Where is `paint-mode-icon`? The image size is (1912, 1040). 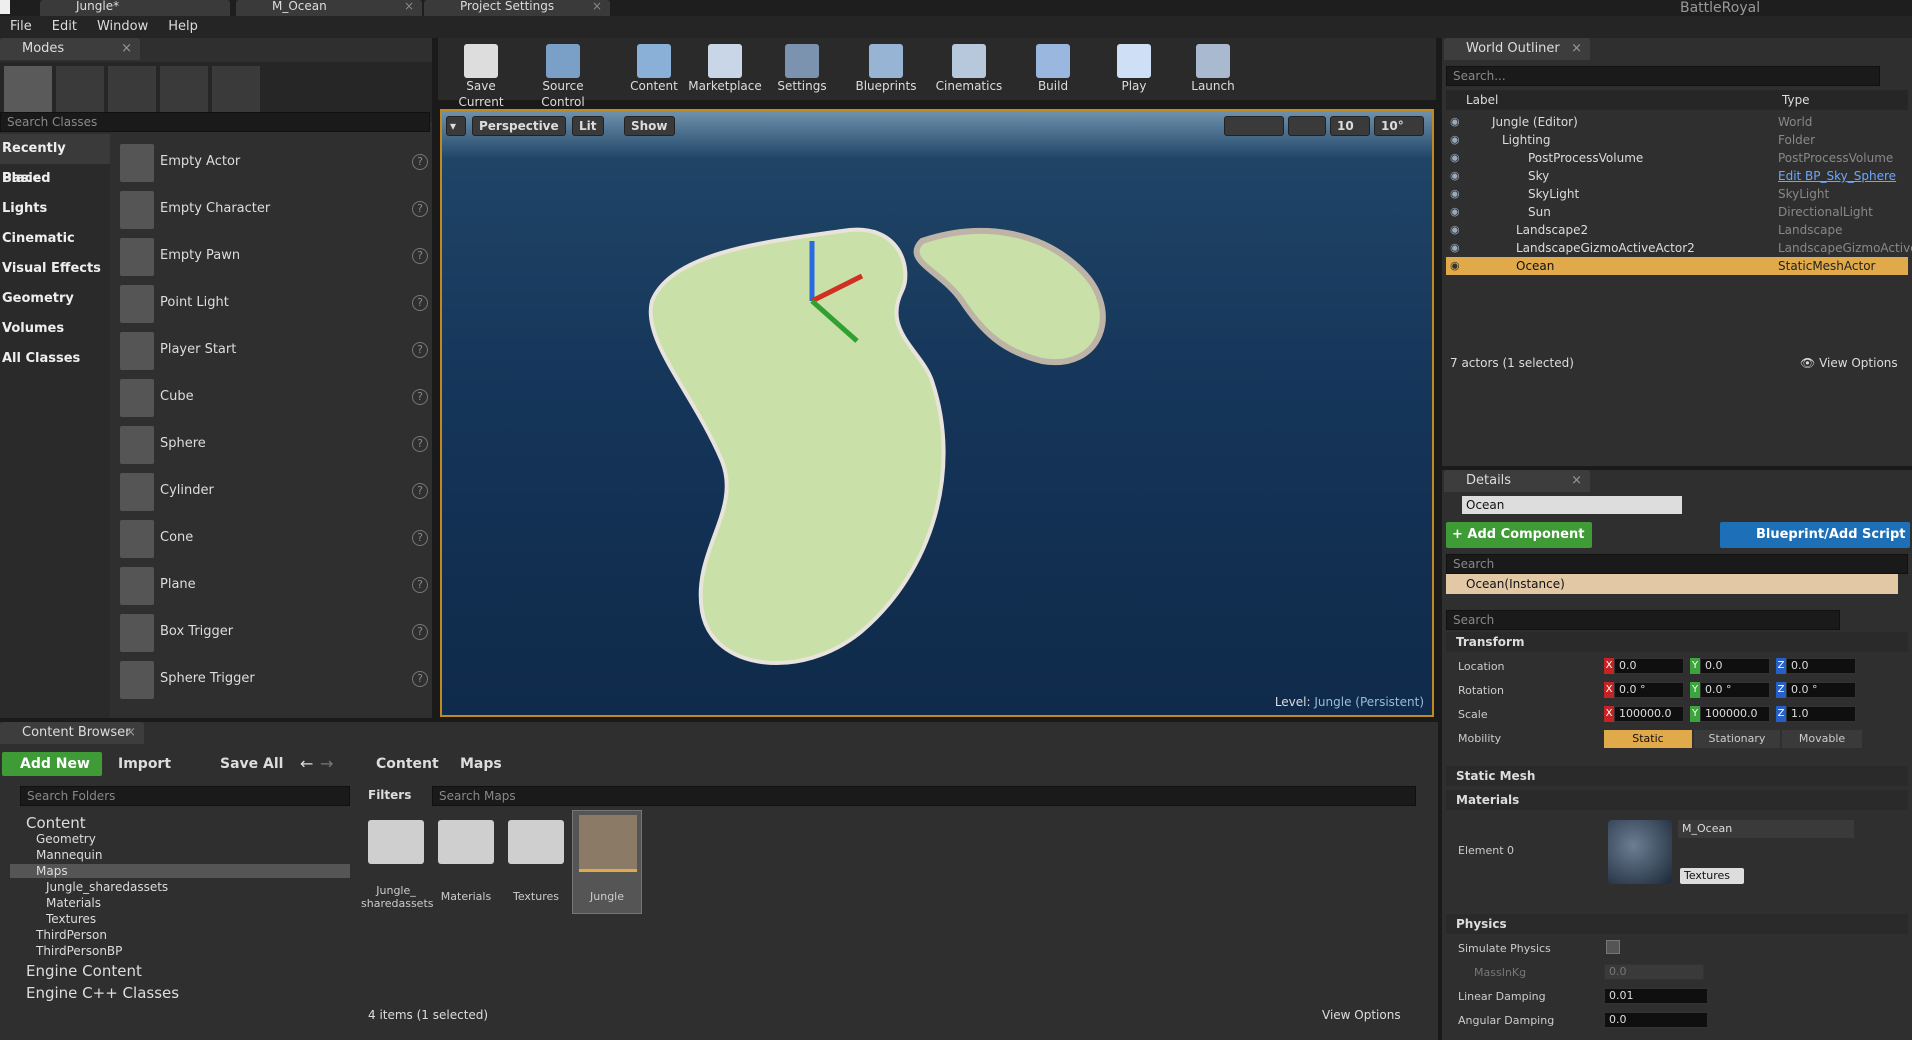
paint-mode-icon is located at coordinates (80, 90).